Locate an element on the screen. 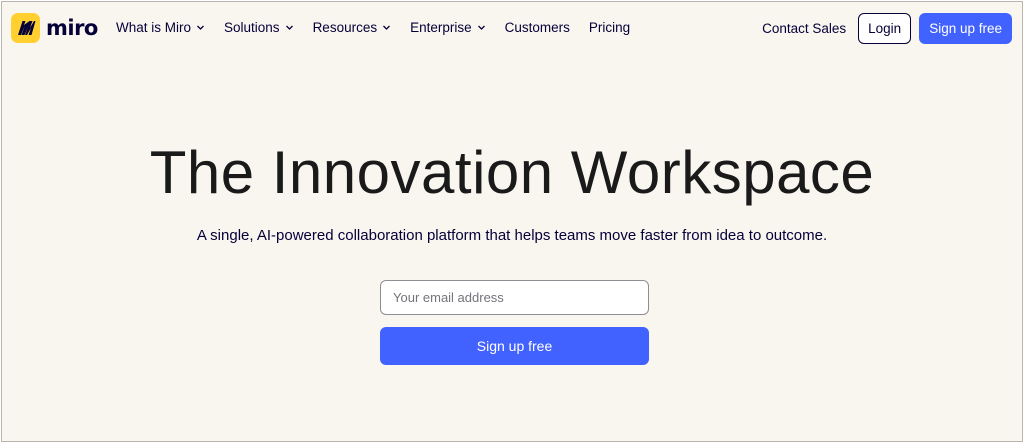 The height and width of the screenshot is (443, 1024). signup-button-header: Sign up free is located at coordinates (965, 28).